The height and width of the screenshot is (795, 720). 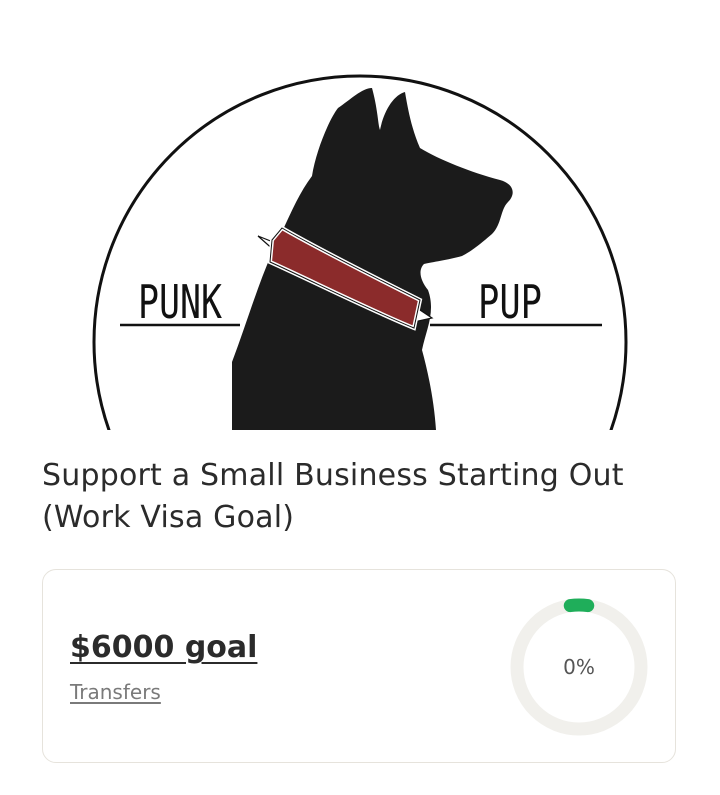 I want to click on transfers-link: Transfers, so click(x=115, y=692).